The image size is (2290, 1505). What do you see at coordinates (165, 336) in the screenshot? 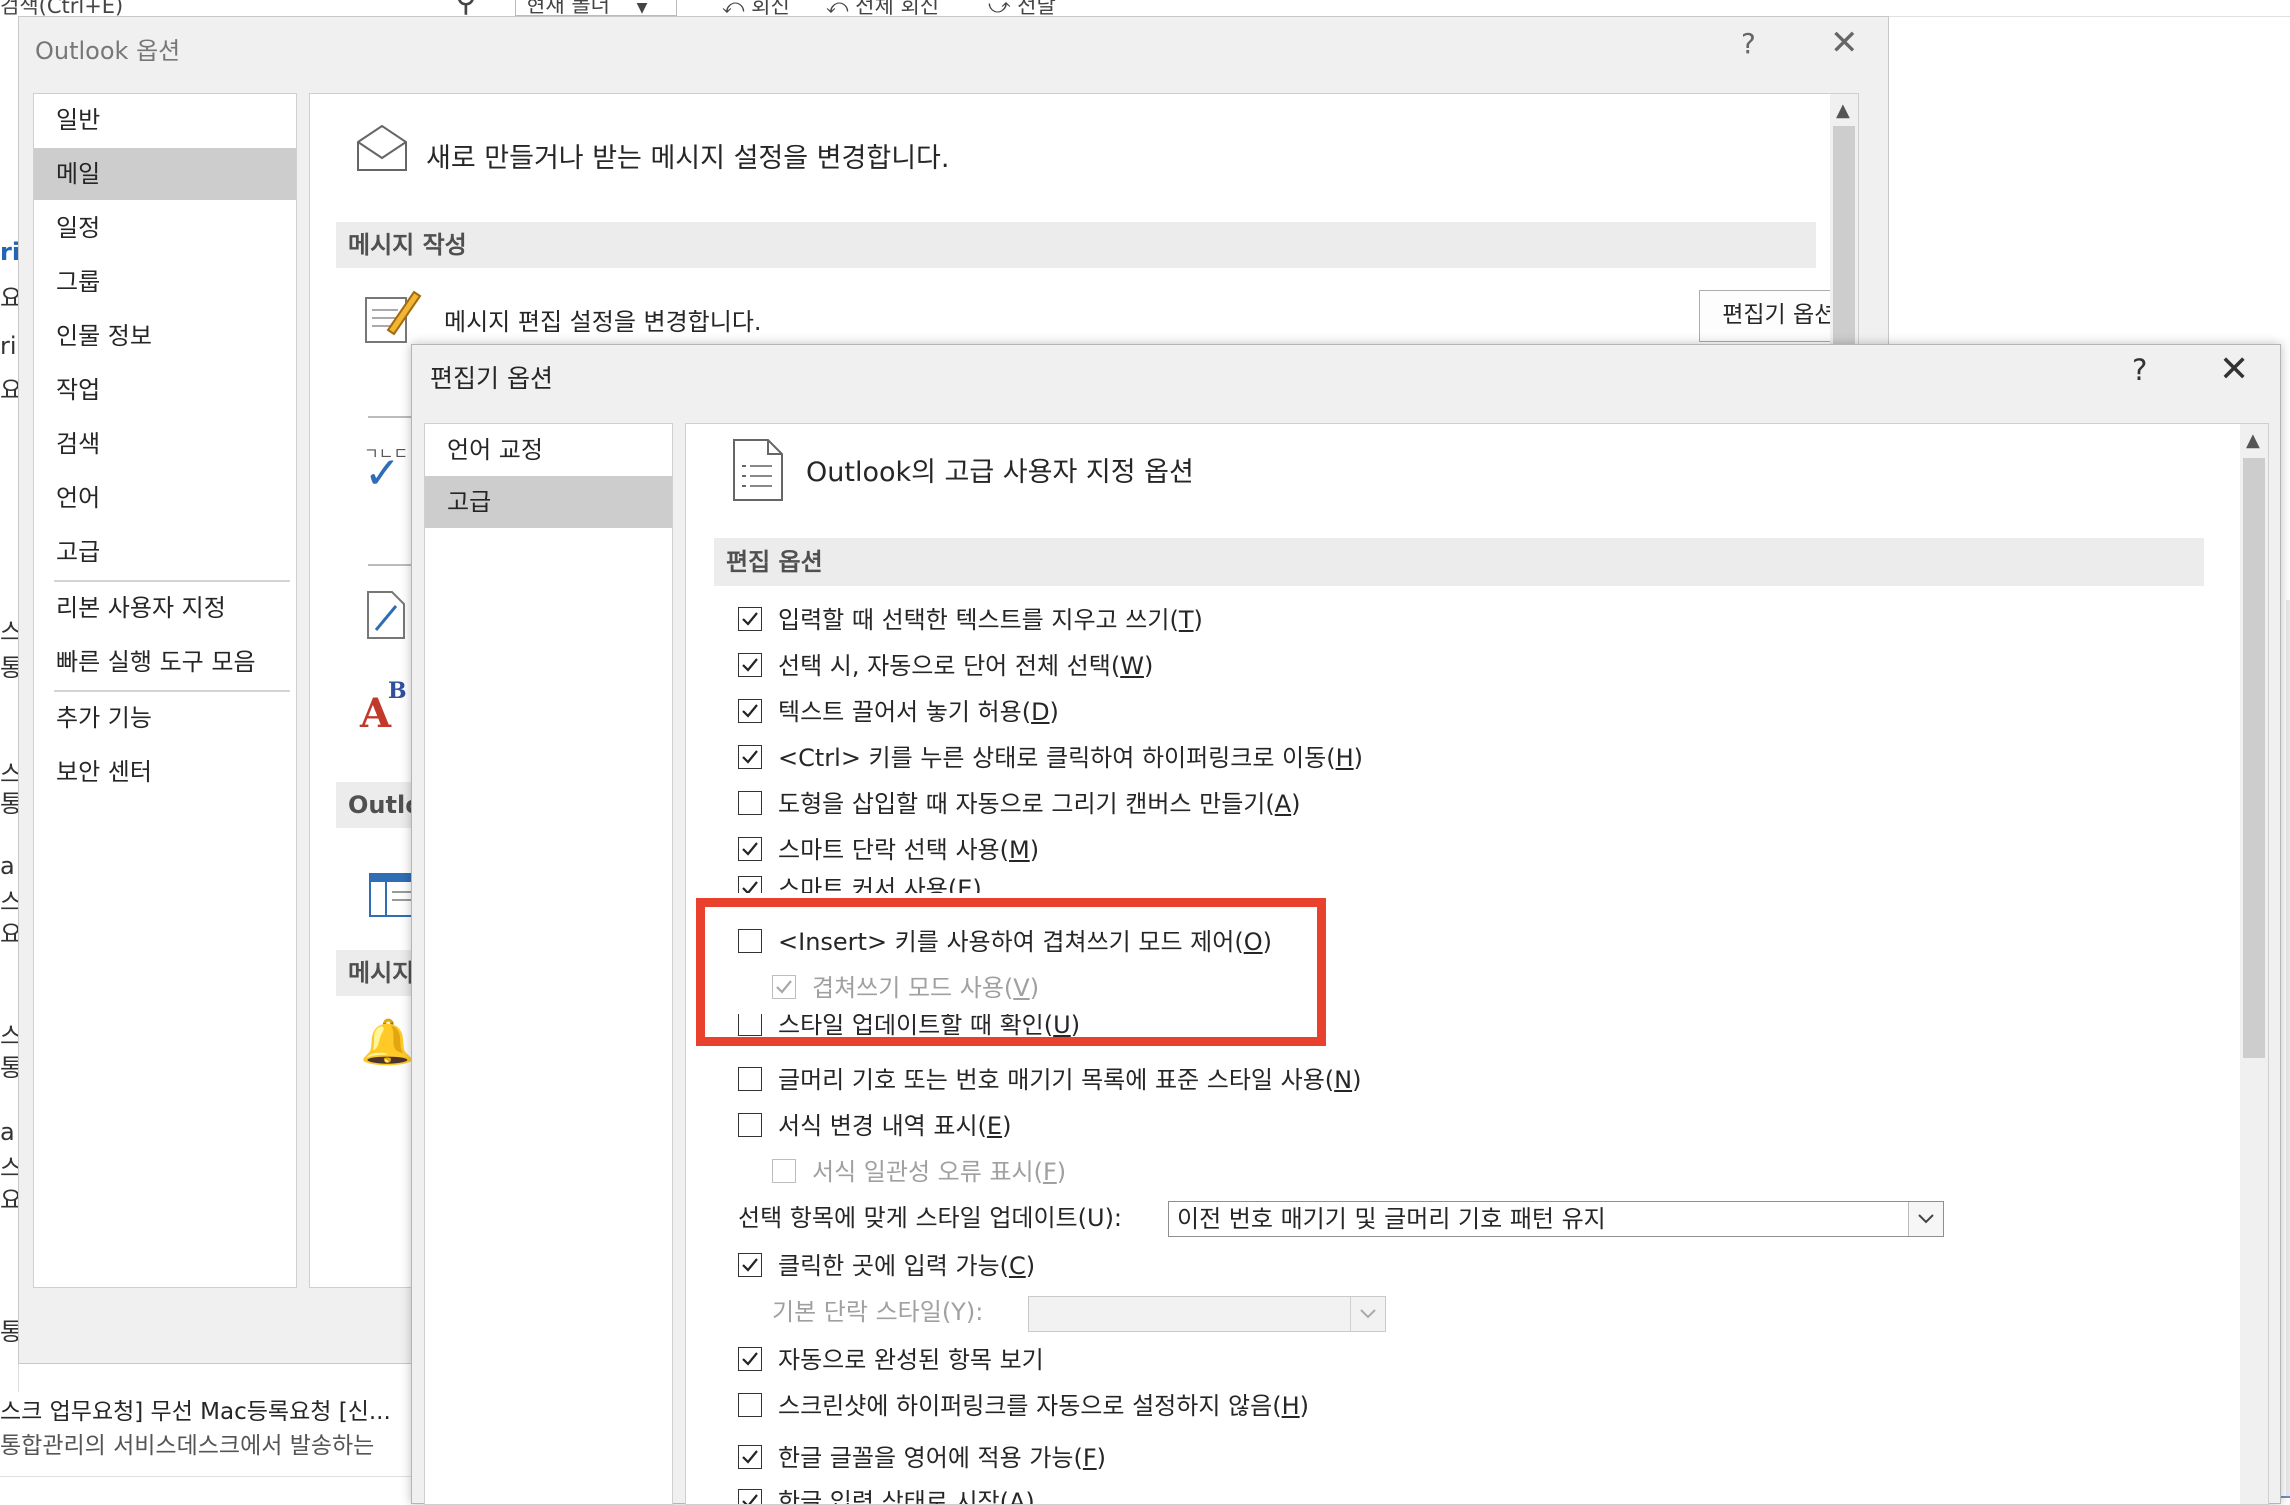
I see `nav-item-people: 인물 정보` at bounding box center [165, 336].